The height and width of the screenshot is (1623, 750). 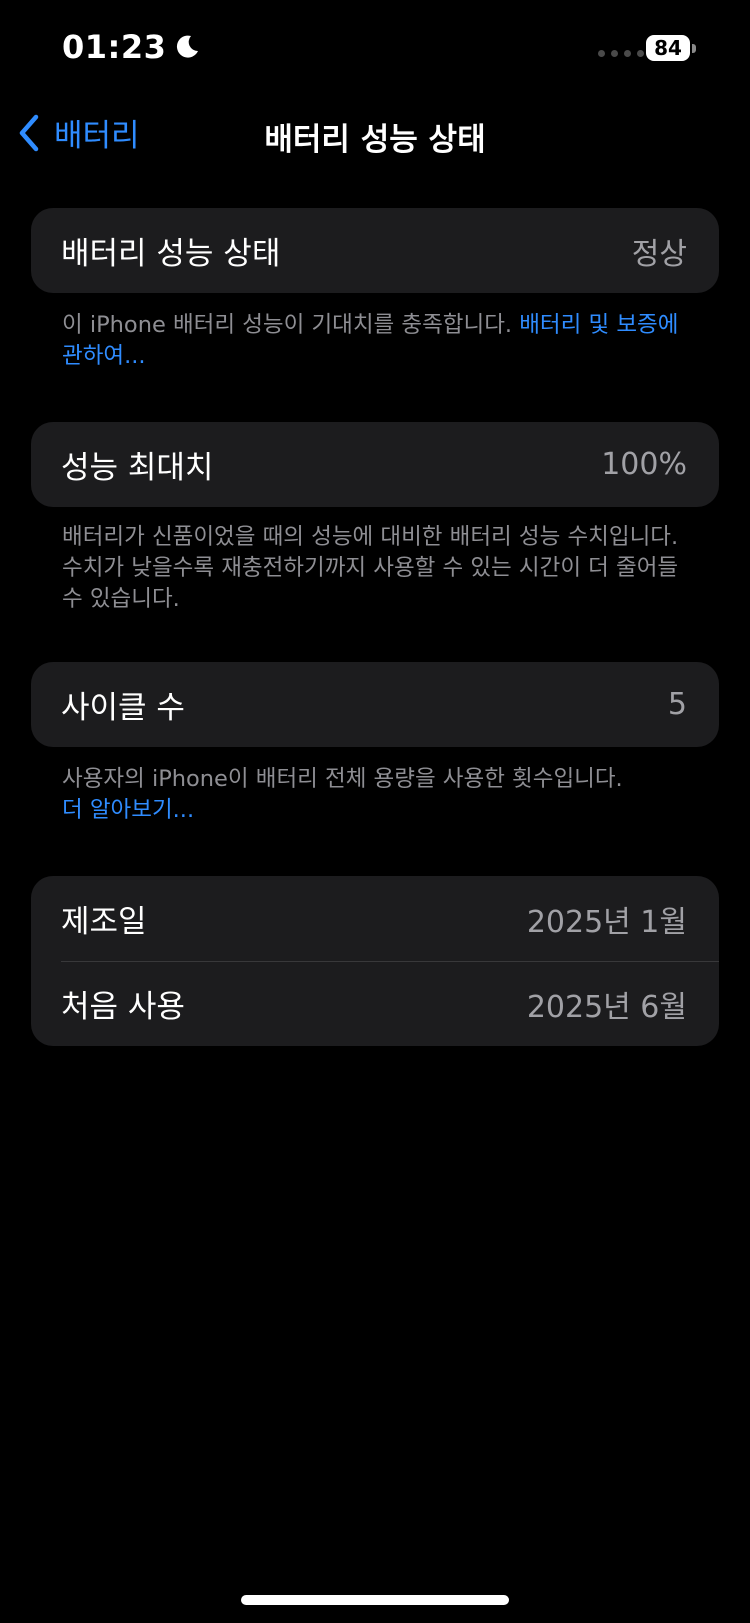 I want to click on health-card: 배터리 성능 상태 정상, so click(x=375, y=250).